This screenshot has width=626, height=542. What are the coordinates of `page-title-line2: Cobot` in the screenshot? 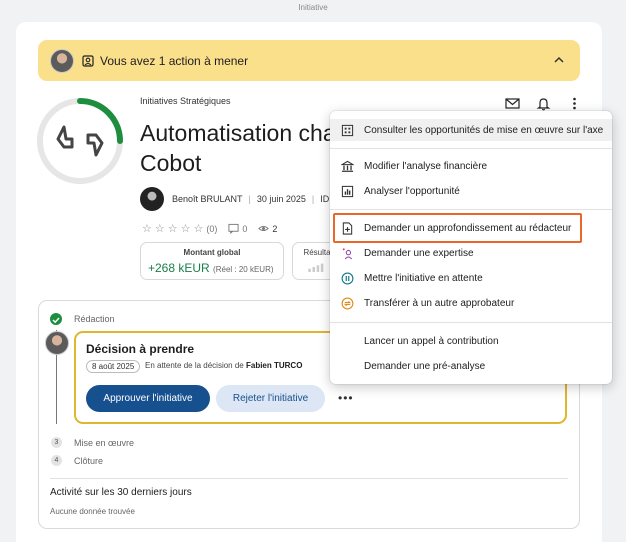 It's located at (171, 163).